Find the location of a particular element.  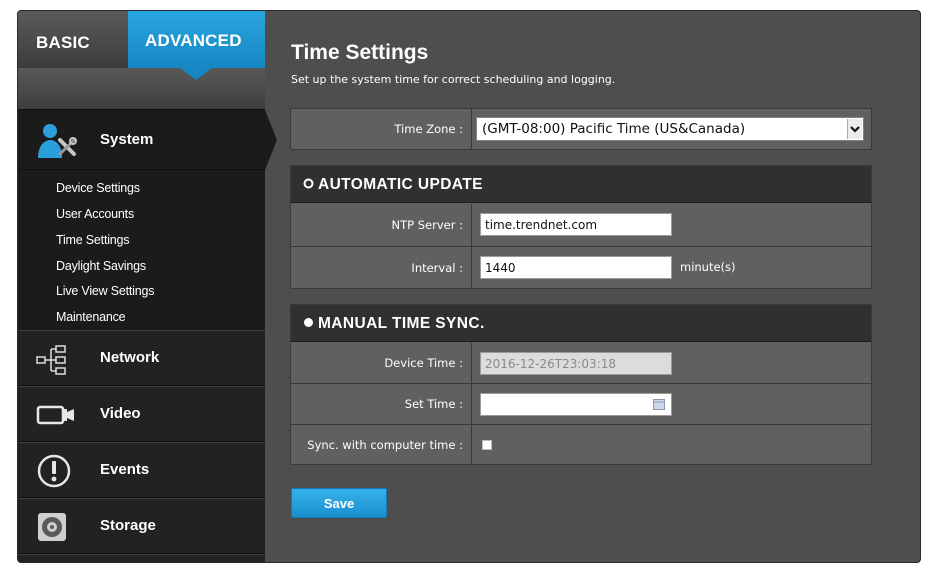

manual-sync-header: MANUAL TIME SYNC. is located at coordinates (581, 323).